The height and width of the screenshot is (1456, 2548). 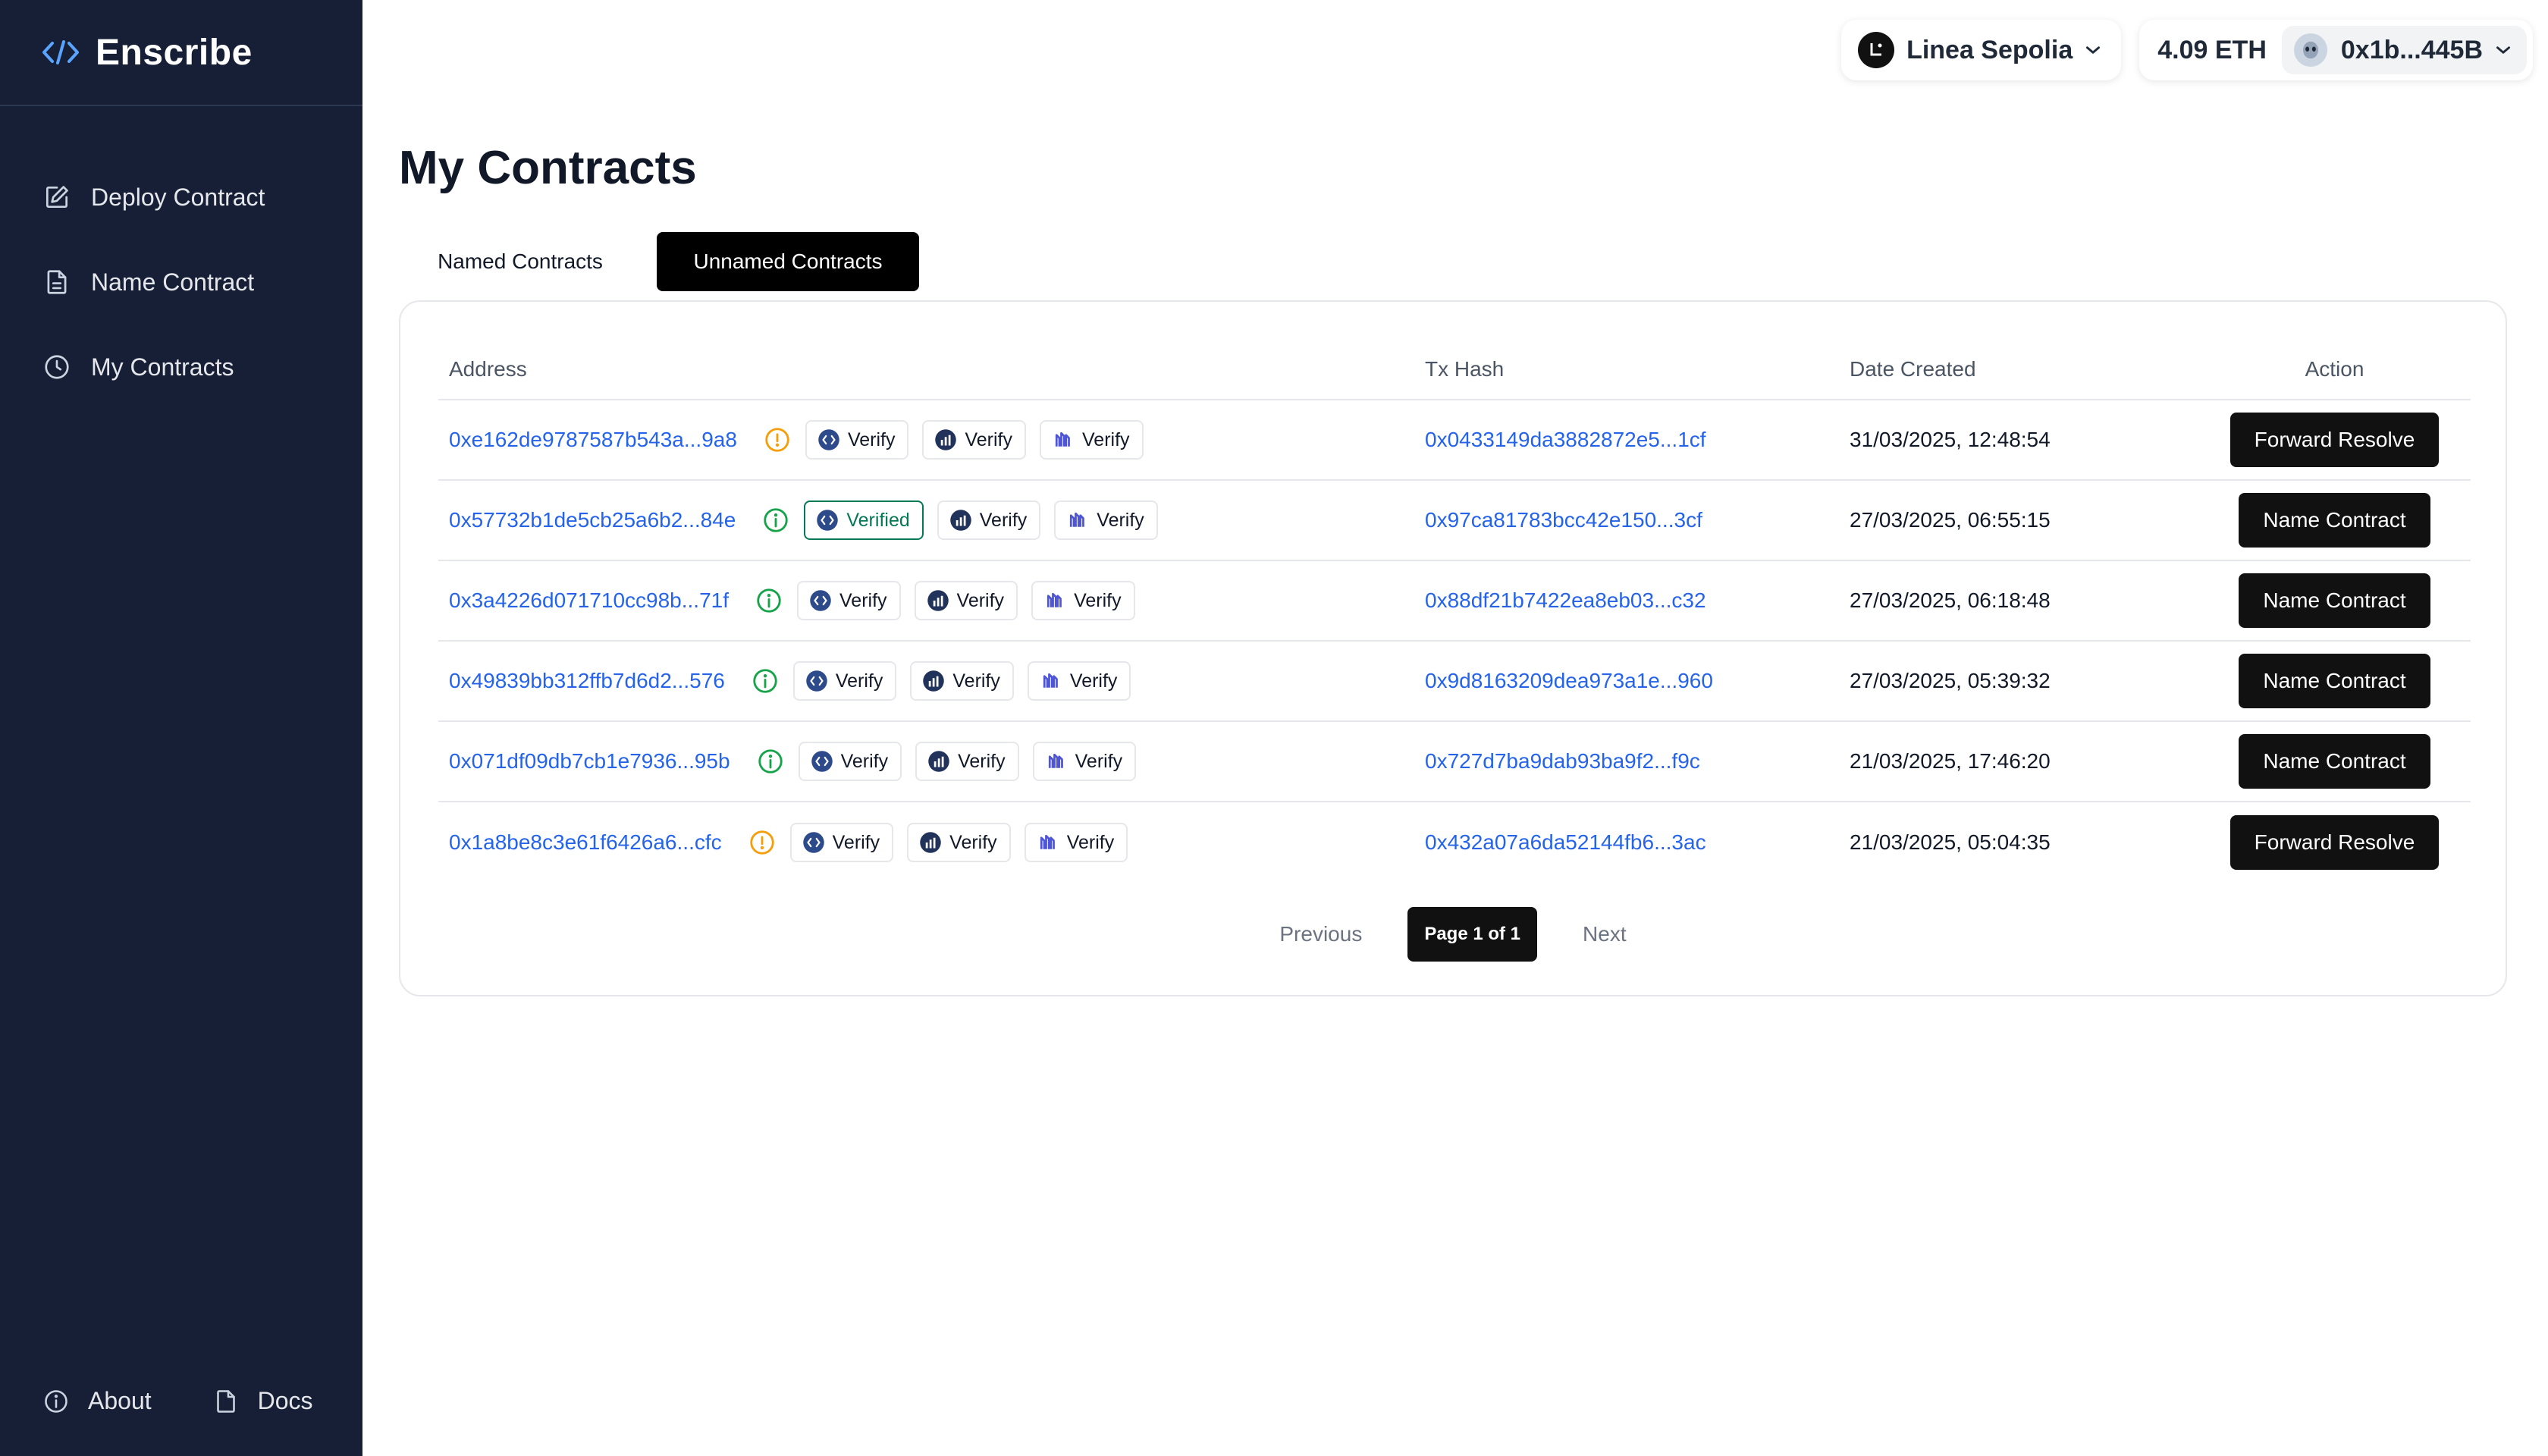 I want to click on network-selector: Linea Sepolia, so click(x=1981, y=50).